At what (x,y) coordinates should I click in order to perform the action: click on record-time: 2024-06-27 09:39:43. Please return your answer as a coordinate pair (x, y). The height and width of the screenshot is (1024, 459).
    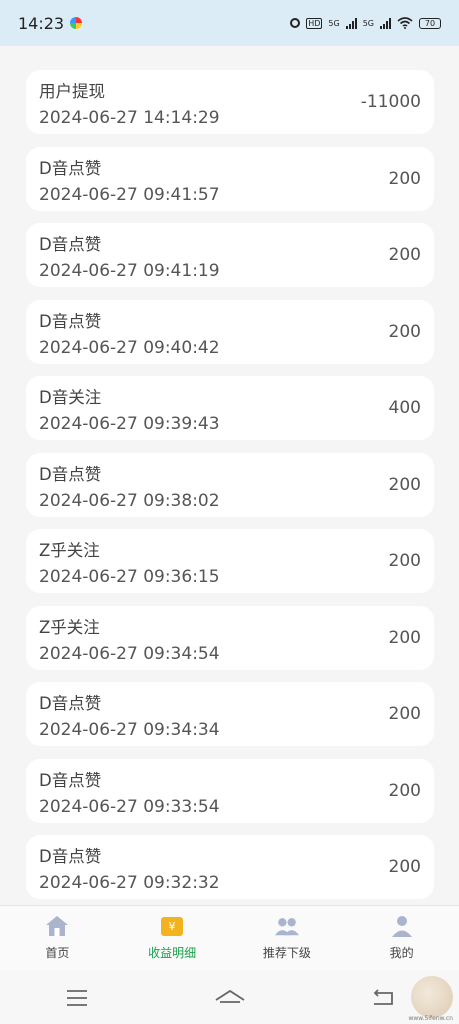
    Looking at the image, I should click on (129, 424).